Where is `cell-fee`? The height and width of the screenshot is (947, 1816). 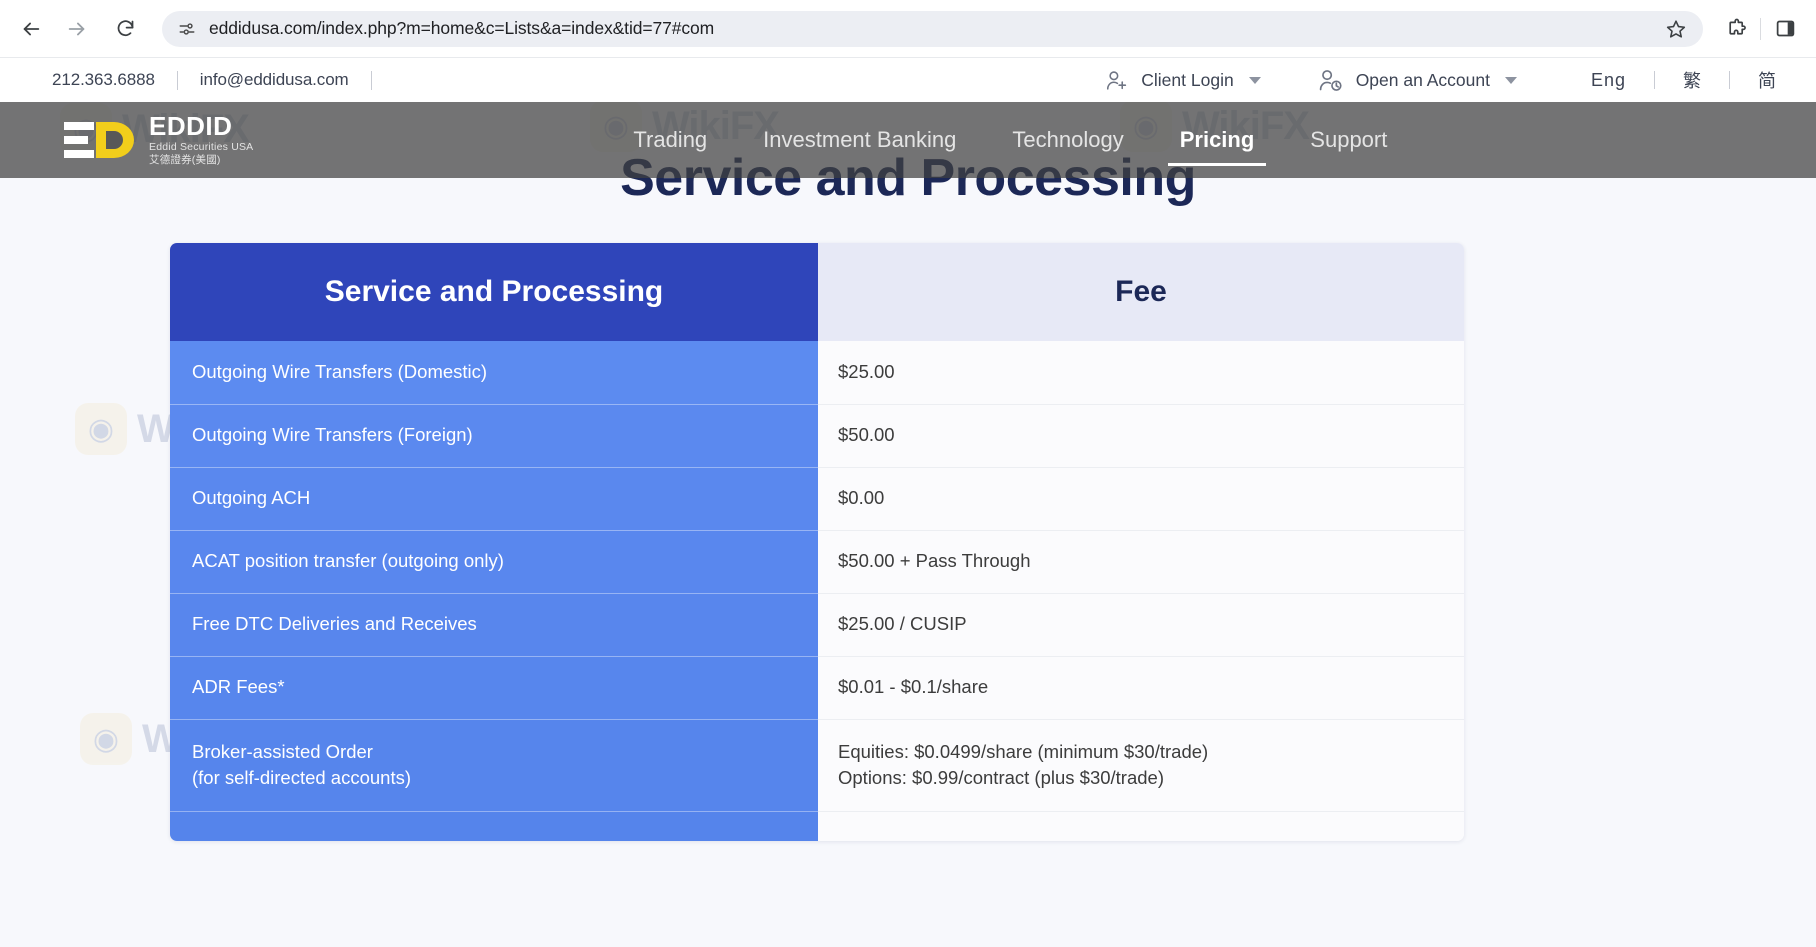 cell-fee is located at coordinates (1141, 826).